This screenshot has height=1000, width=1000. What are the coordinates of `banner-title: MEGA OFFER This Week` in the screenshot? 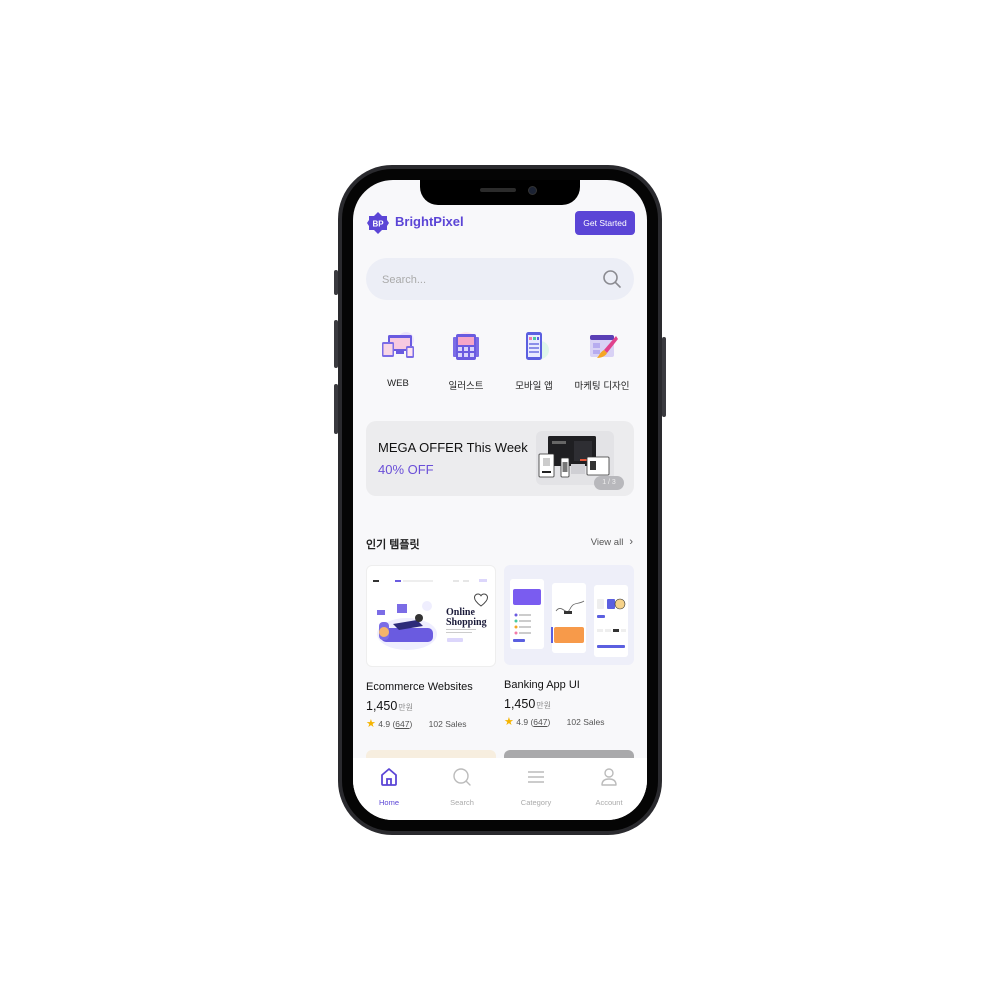 It's located at (453, 447).